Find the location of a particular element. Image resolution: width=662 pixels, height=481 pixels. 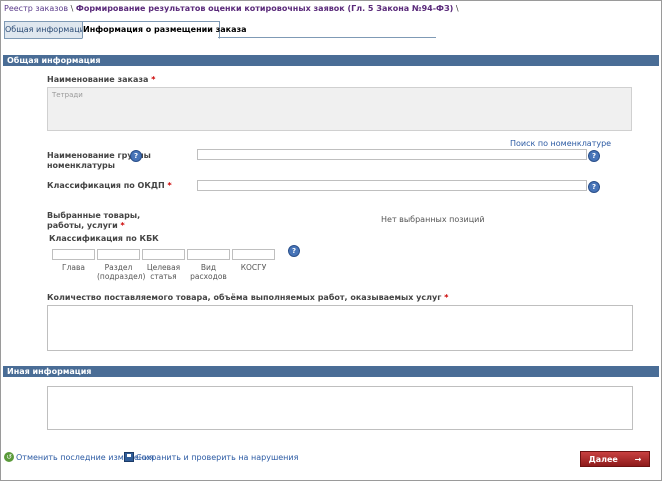

okdp-input is located at coordinates (392, 185).